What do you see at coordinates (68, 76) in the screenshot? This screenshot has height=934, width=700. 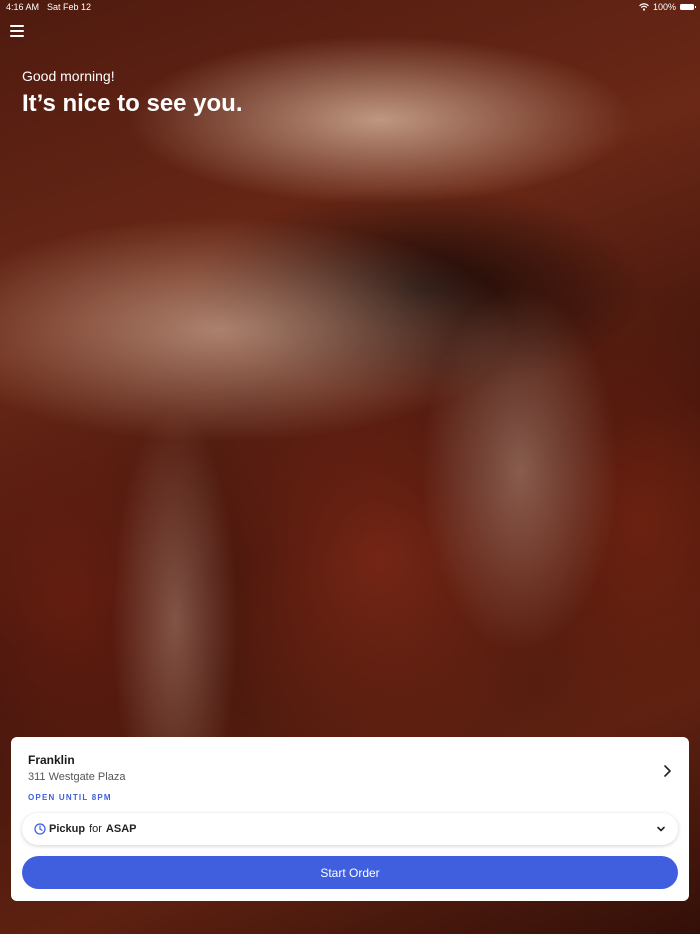 I see `greeting-text: Good morning!` at bounding box center [68, 76].